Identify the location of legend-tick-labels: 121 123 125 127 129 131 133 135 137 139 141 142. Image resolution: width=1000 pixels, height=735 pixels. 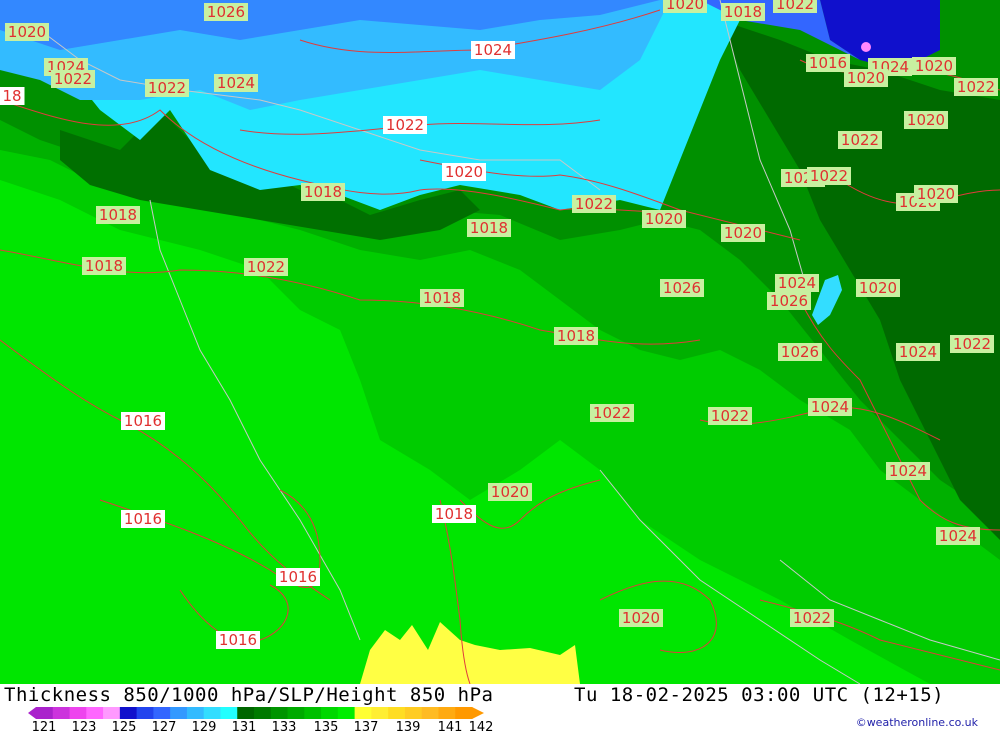
(260, 727).